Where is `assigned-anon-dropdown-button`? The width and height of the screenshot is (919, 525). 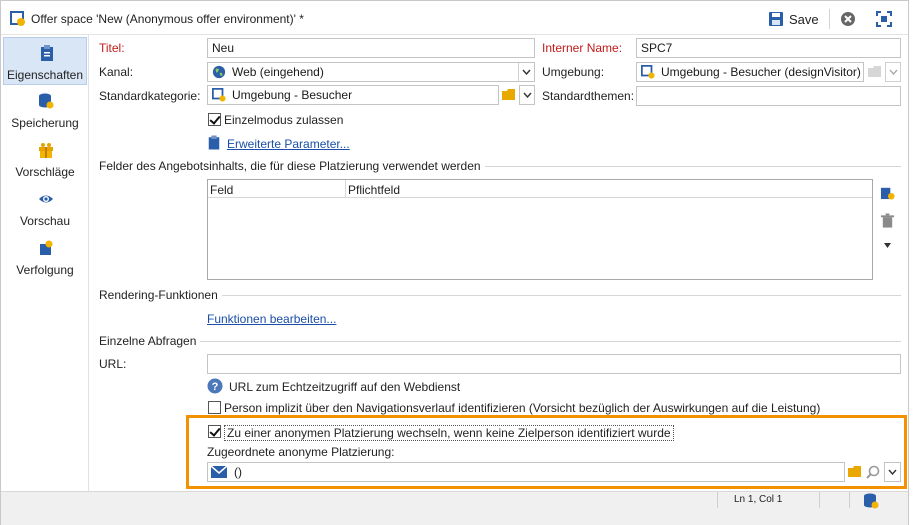 assigned-anon-dropdown-button is located at coordinates (892, 472).